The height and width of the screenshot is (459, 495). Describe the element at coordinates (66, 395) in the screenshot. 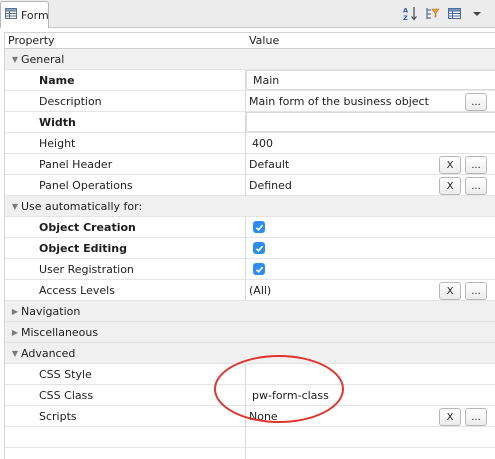

I see `property-label: CSS Class` at that location.